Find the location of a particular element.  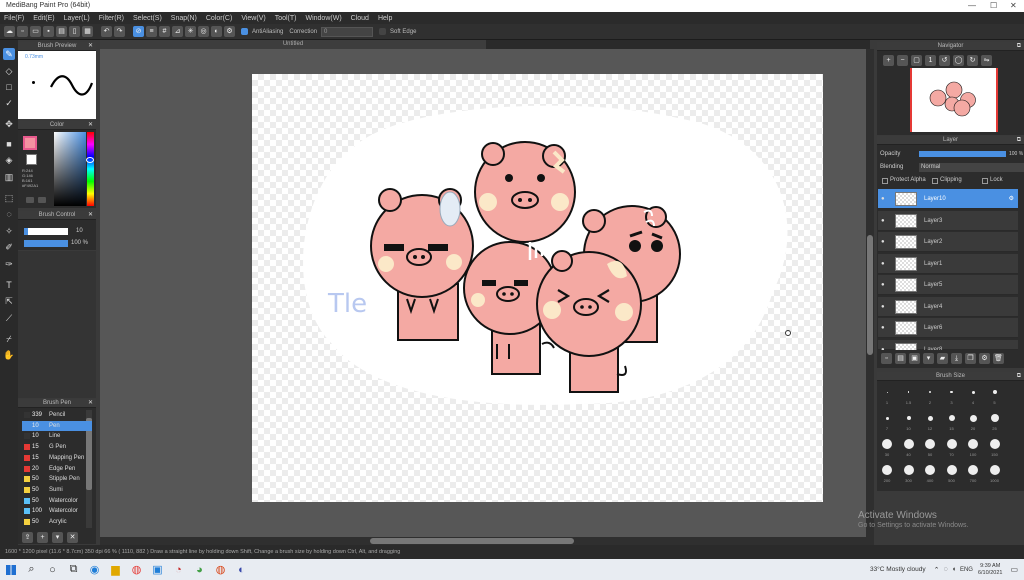

maximize-button: ☐ is located at coordinates (993, 6).